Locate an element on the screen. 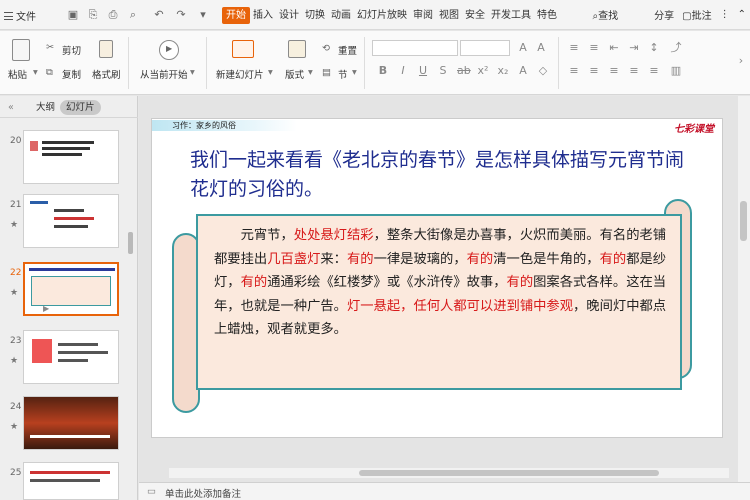 This screenshot has height=500, width=750. file-menu-label: 文件 is located at coordinates (26, 17).